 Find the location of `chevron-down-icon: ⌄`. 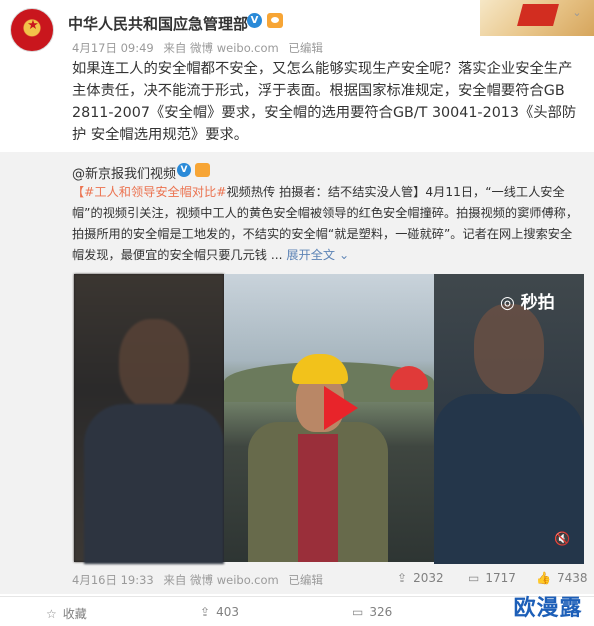

chevron-down-icon: ⌄ is located at coordinates (577, 13).